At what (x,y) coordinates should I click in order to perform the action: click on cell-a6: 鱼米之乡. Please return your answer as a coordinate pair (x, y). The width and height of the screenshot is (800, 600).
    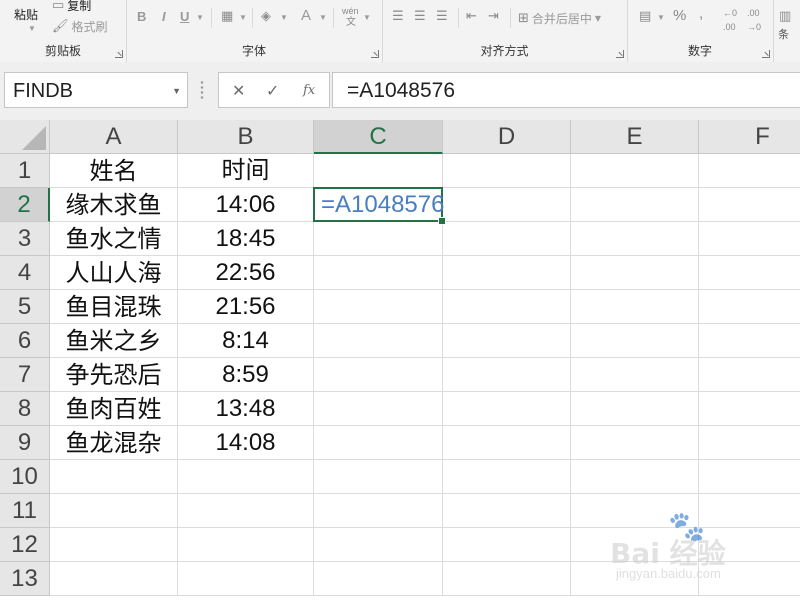
    Looking at the image, I should click on (114, 341).